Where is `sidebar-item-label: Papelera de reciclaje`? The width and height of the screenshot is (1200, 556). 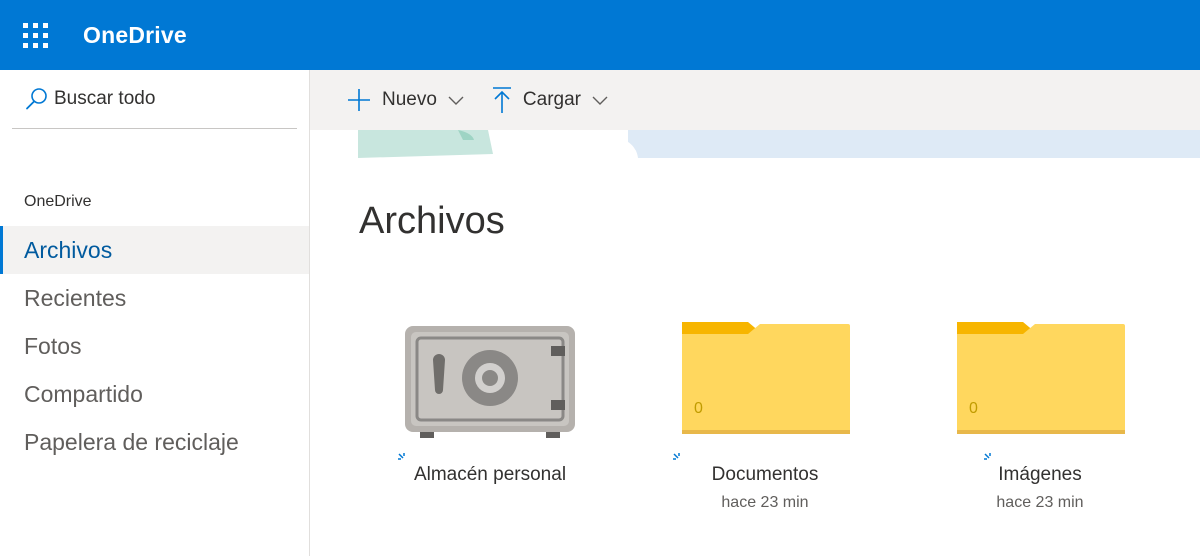 sidebar-item-label: Papelera de reciclaje is located at coordinates (131, 441).